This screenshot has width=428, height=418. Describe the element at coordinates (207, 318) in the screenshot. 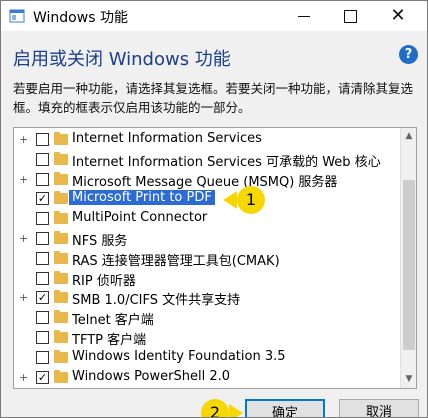

I see `feature-row: Telnet 客户端` at that location.